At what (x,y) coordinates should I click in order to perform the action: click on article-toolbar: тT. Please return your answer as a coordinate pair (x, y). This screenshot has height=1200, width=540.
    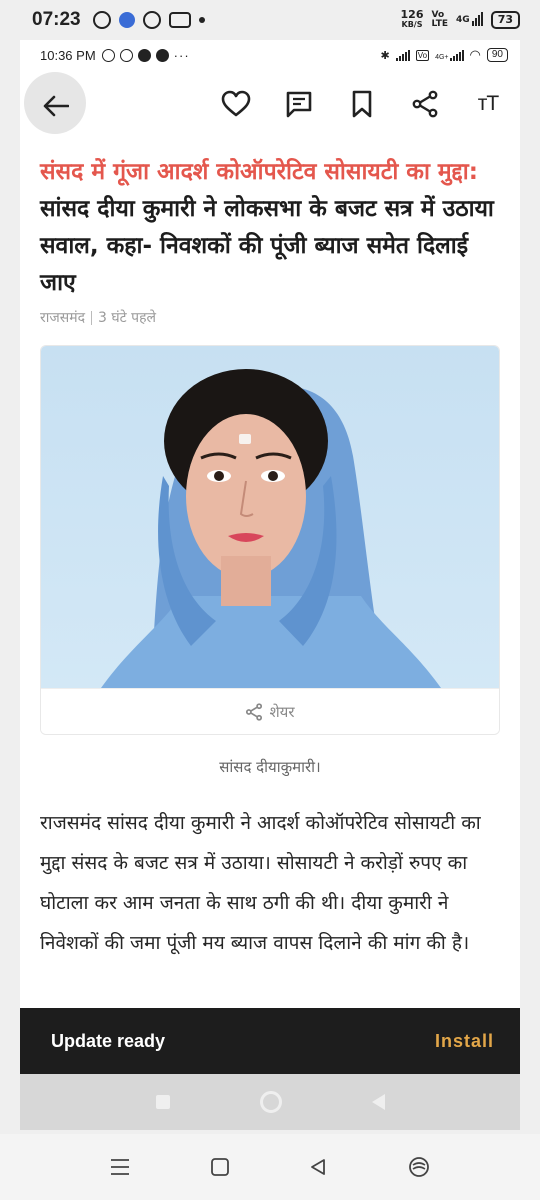
    Looking at the image, I should click on (270, 105).